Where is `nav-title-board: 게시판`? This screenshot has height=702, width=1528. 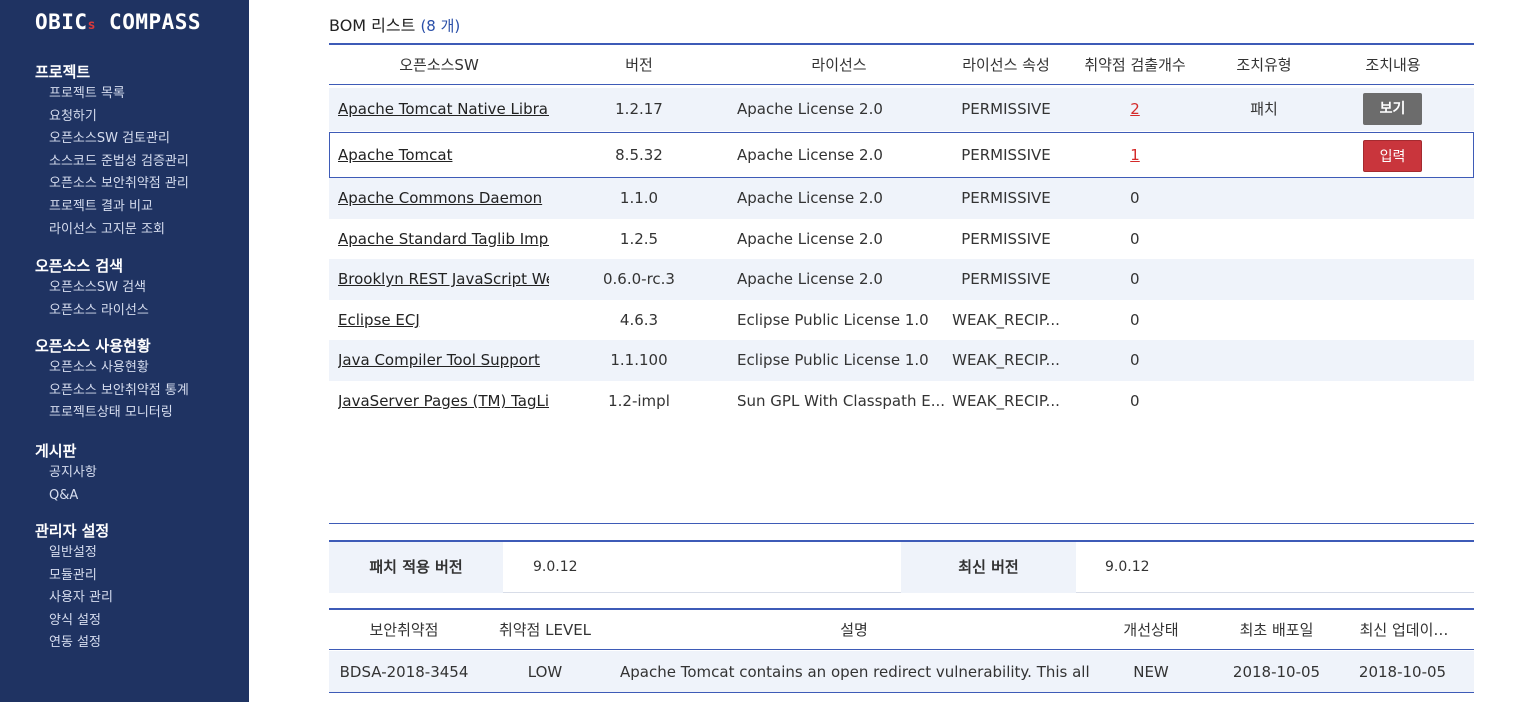 nav-title-board: 게시판 is located at coordinates (66, 451).